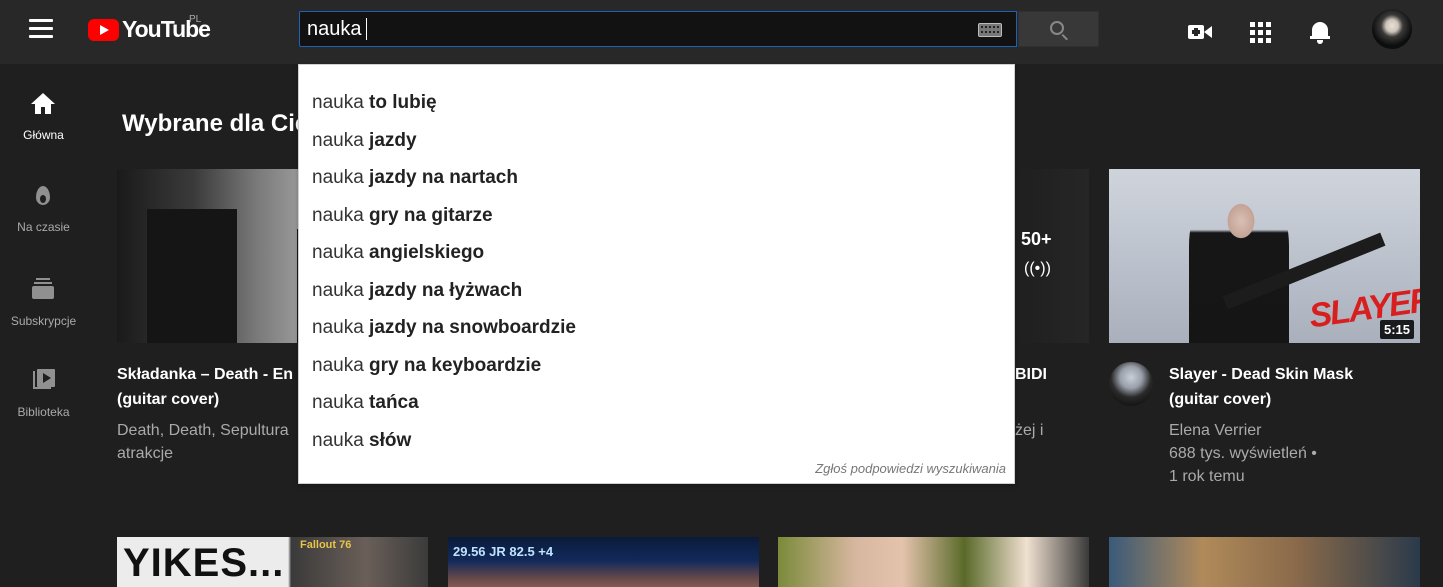  What do you see at coordinates (1037, 268) in the screenshot?
I see `live-broadcast-icon: ((•))` at bounding box center [1037, 268].